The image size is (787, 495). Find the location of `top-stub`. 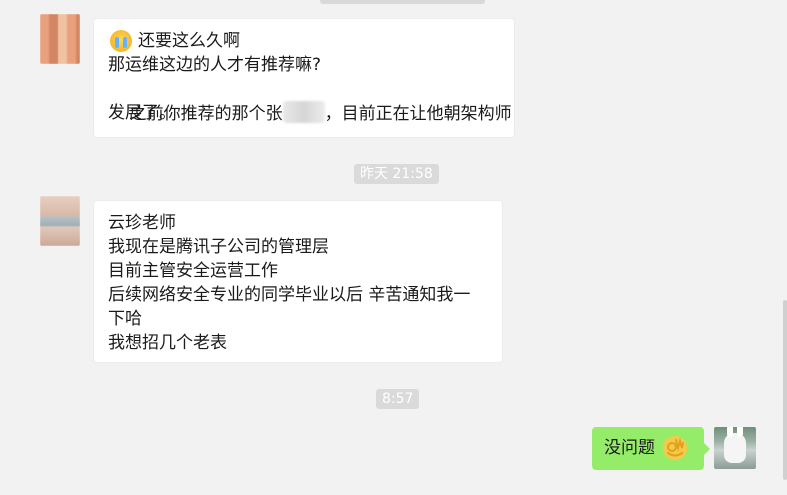

top-stub is located at coordinates (402, 2).